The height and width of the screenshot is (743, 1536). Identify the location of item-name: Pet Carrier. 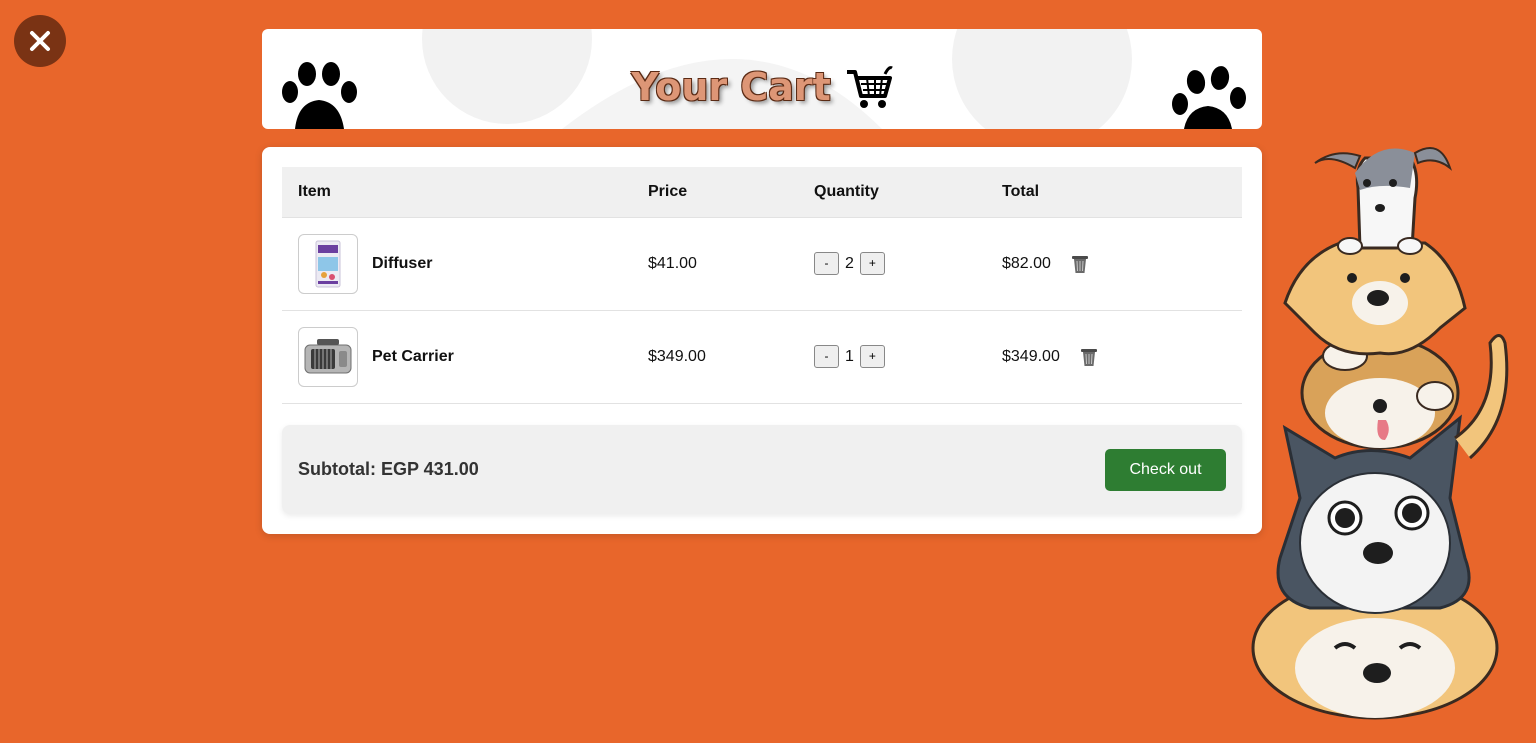
(413, 356).